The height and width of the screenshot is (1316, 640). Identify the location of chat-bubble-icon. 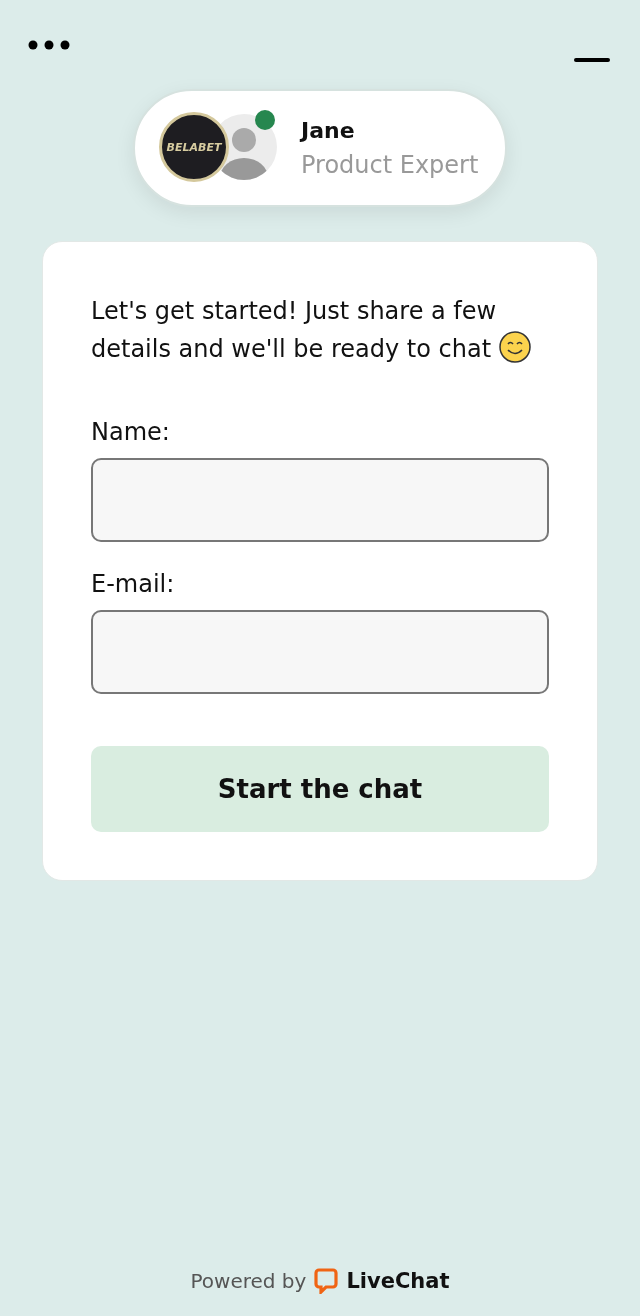
(326, 1281).